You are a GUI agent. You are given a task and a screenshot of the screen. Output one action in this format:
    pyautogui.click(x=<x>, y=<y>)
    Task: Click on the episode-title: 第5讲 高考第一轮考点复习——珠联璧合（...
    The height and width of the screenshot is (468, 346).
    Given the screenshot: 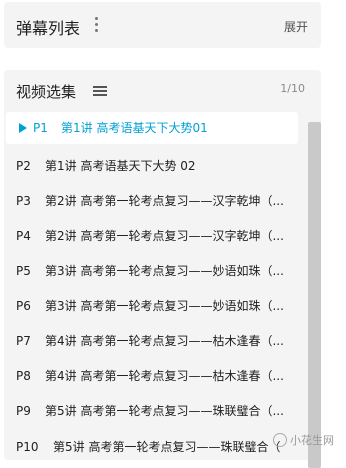 What is the action you would take?
    pyautogui.click(x=164, y=411)
    